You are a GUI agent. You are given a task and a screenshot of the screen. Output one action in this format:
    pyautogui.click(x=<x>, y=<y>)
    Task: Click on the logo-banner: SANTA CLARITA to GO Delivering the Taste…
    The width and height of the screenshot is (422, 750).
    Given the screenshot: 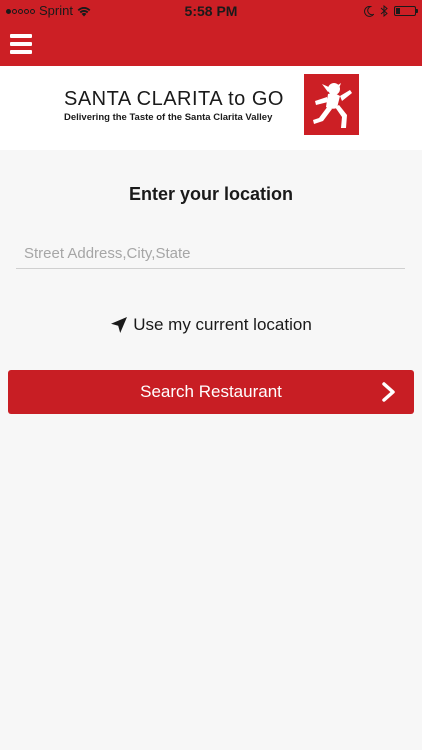 What is the action you would take?
    pyautogui.click(x=211, y=108)
    